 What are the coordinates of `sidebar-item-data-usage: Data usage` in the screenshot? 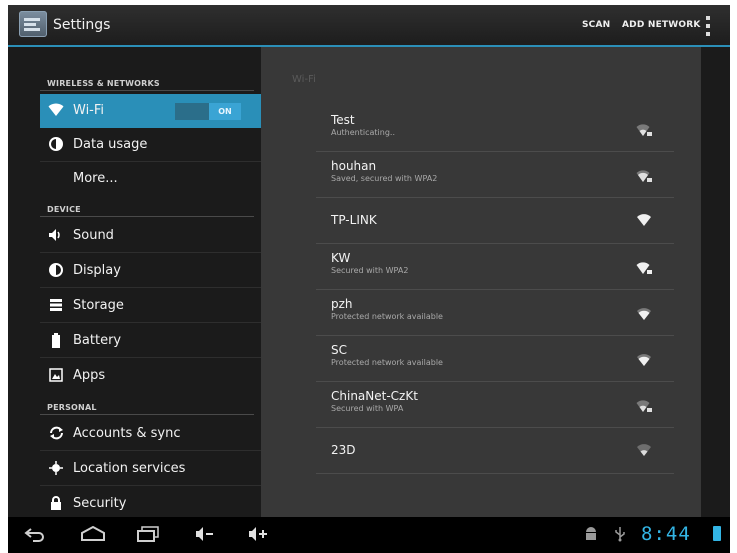 It's located at (150, 145).